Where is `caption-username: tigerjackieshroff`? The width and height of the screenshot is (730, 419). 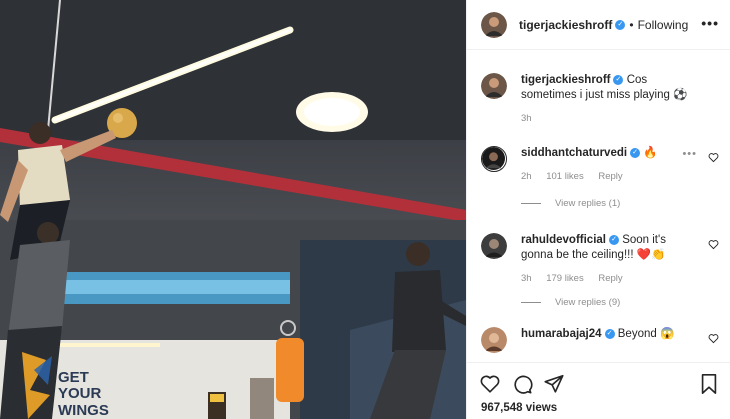
caption-username: tigerjackieshroff is located at coordinates (565, 80).